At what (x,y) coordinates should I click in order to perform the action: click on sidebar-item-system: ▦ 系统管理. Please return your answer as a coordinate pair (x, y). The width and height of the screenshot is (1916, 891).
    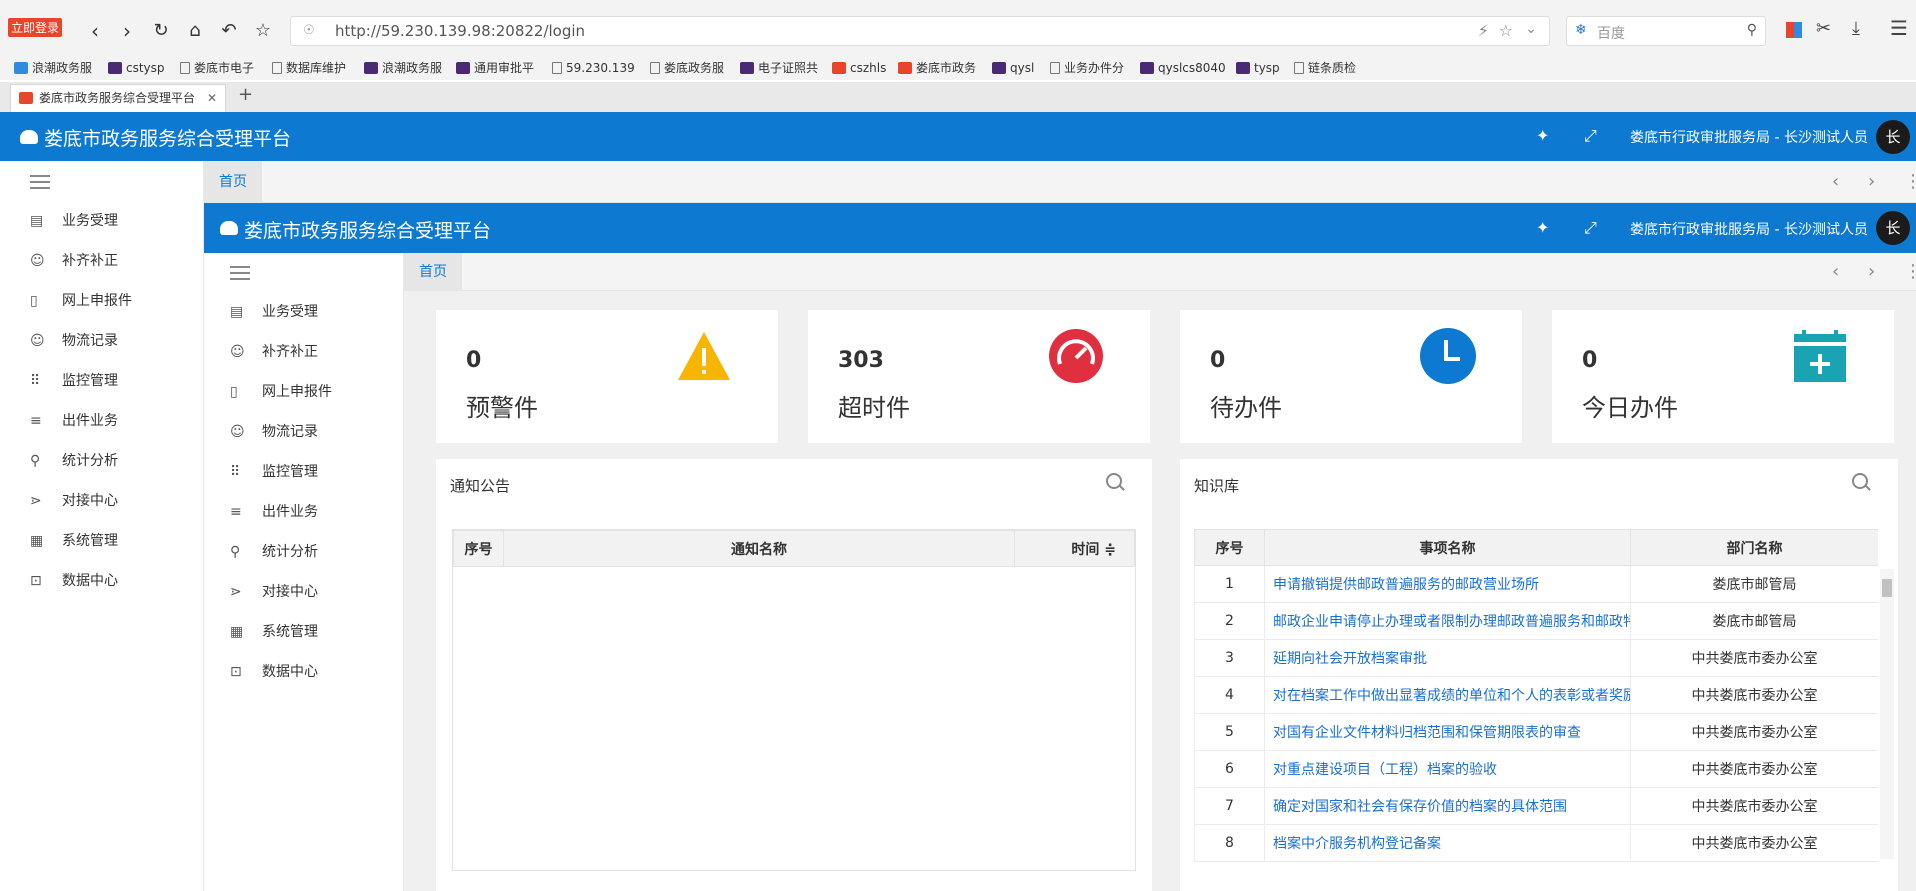
    Looking at the image, I should click on (100, 541).